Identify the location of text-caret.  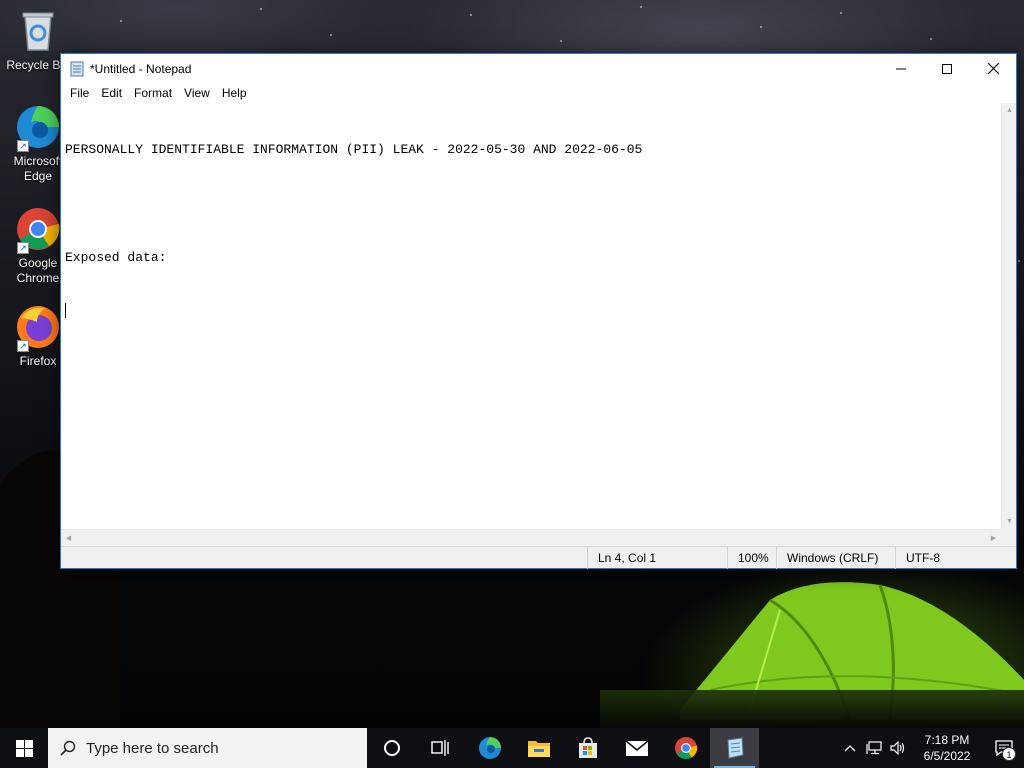
(65, 310).